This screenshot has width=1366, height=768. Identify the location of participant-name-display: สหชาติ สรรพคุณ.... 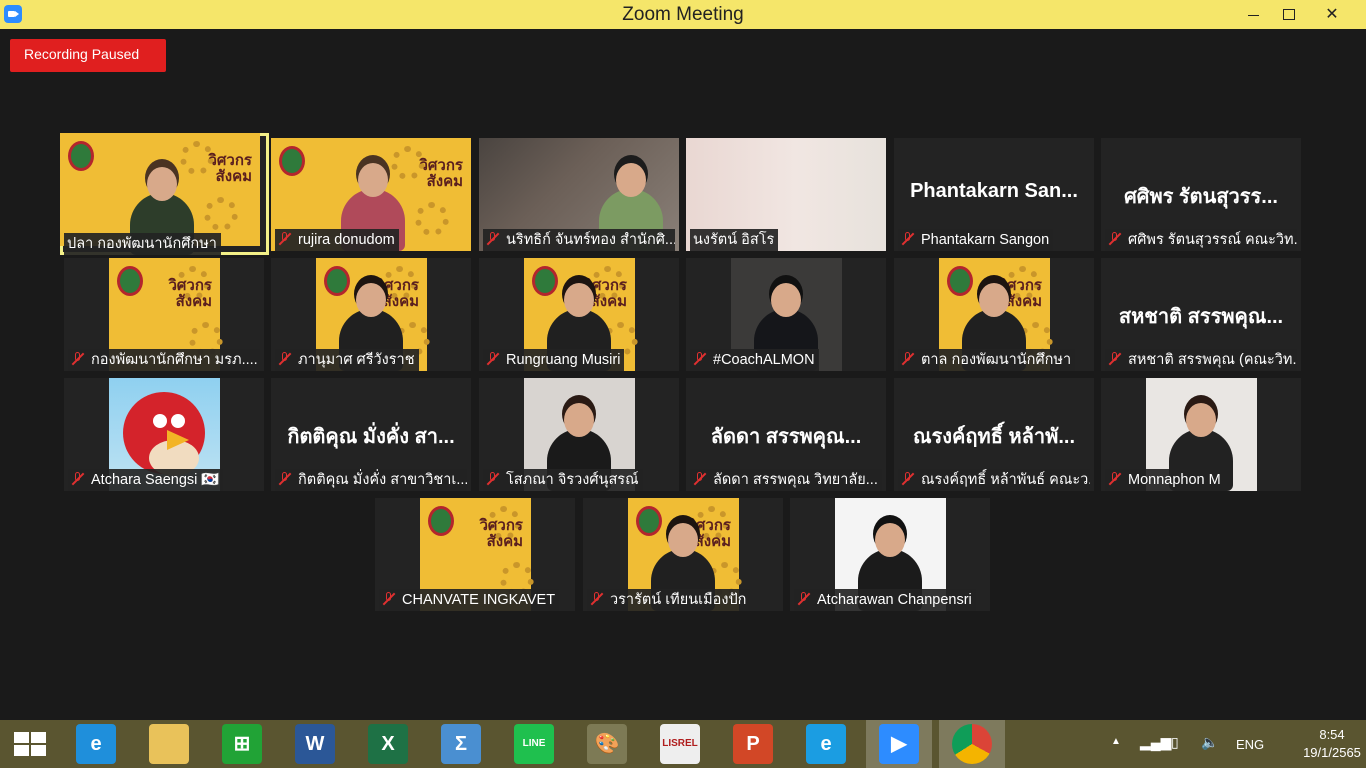
(1201, 317).